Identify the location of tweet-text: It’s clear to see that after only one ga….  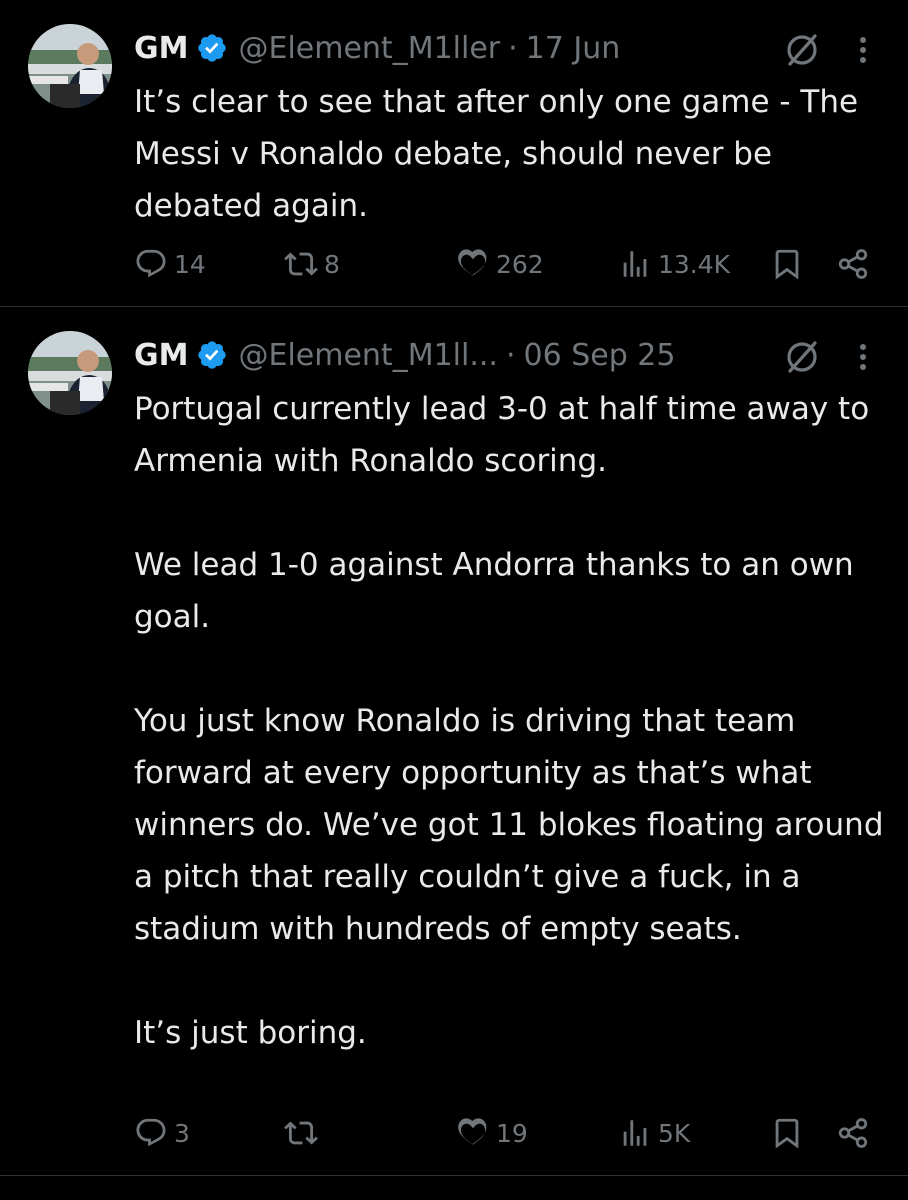
(510, 154).